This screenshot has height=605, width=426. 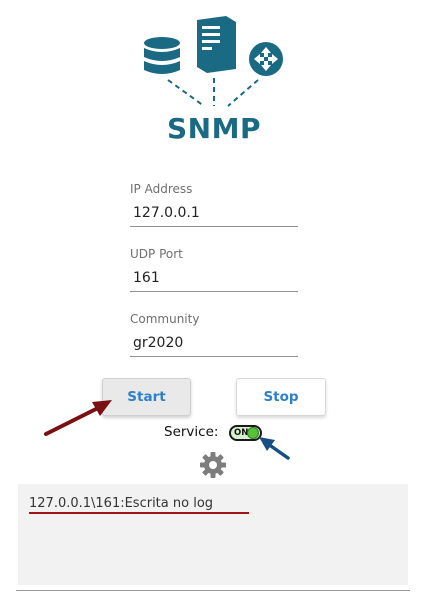 I want to click on community-input, so click(x=214, y=342).